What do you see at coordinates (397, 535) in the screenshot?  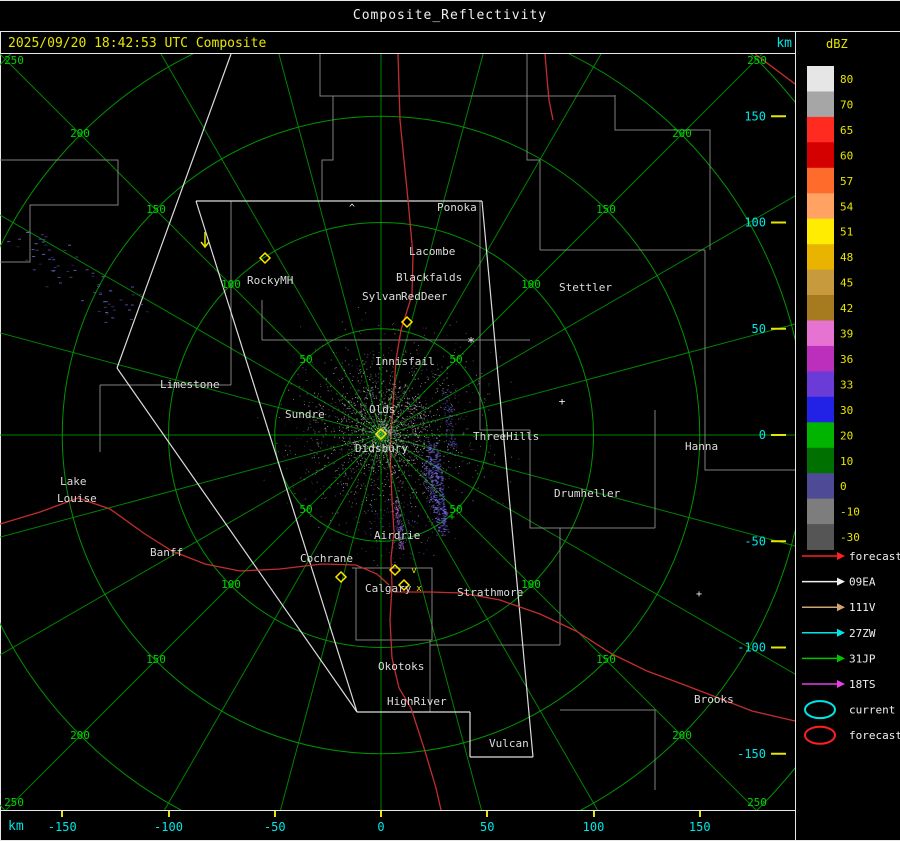 I see `city-label: Airdrie` at bounding box center [397, 535].